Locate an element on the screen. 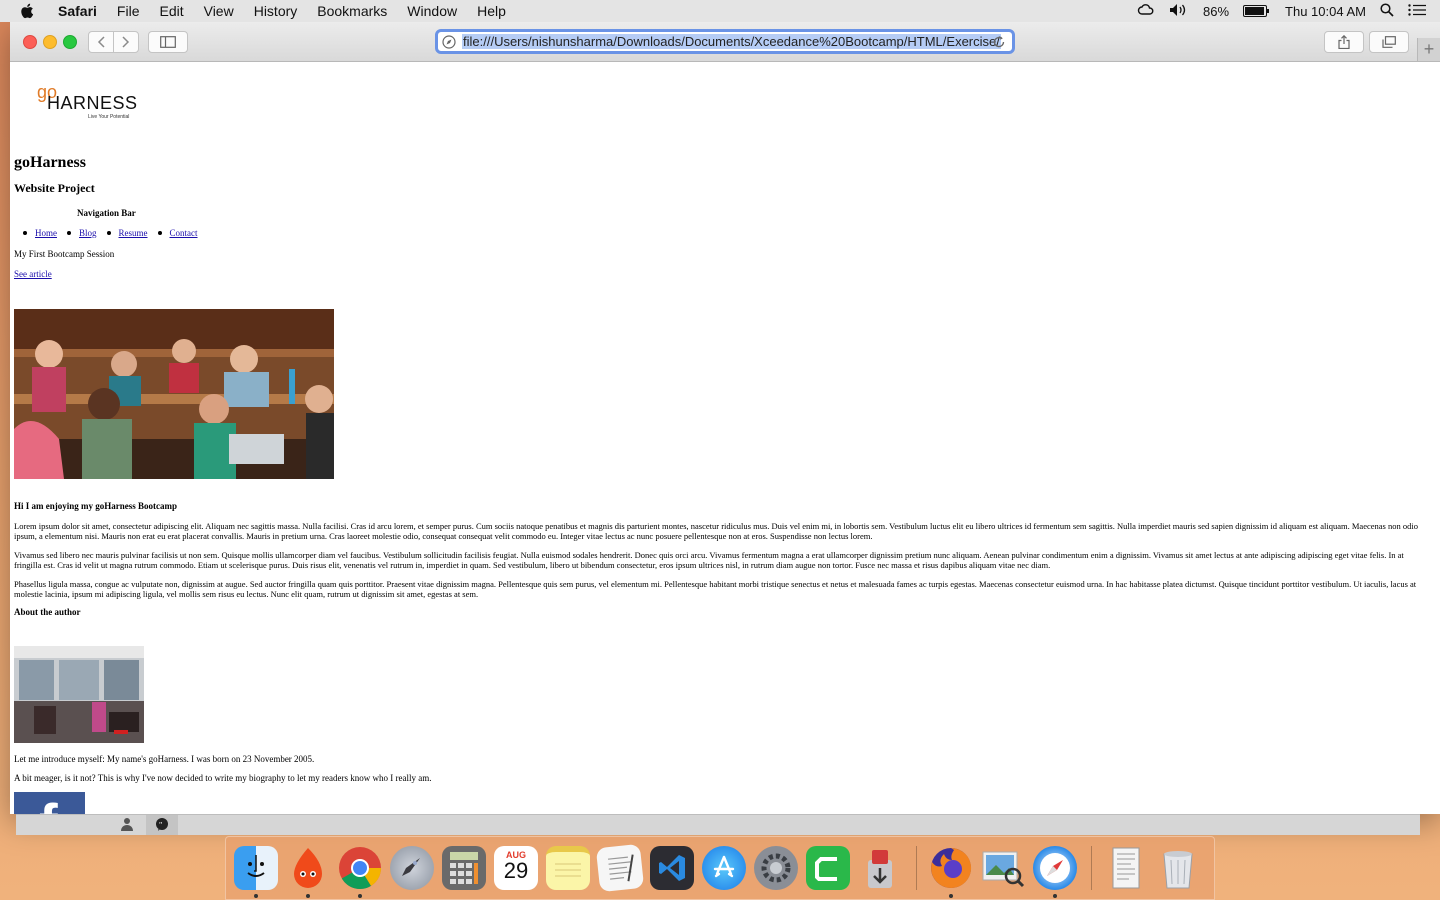 The width and height of the screenshot is (1440, 900). nav-item-resume: Resume is located at coordinates (127, 233).